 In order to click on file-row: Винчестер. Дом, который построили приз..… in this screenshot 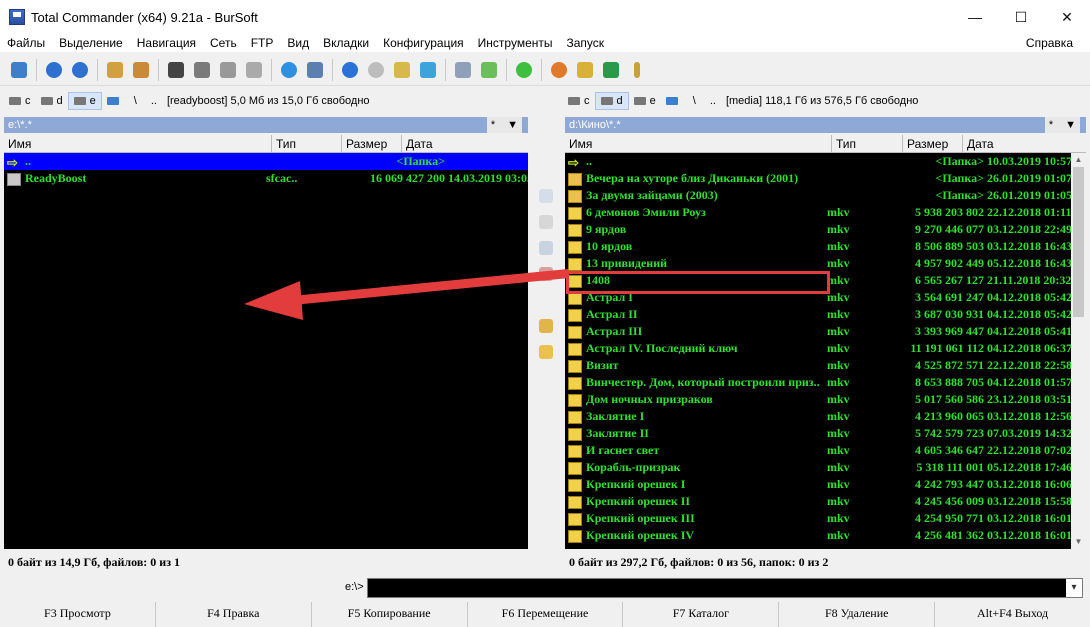, I will do `click(825, 382)`.